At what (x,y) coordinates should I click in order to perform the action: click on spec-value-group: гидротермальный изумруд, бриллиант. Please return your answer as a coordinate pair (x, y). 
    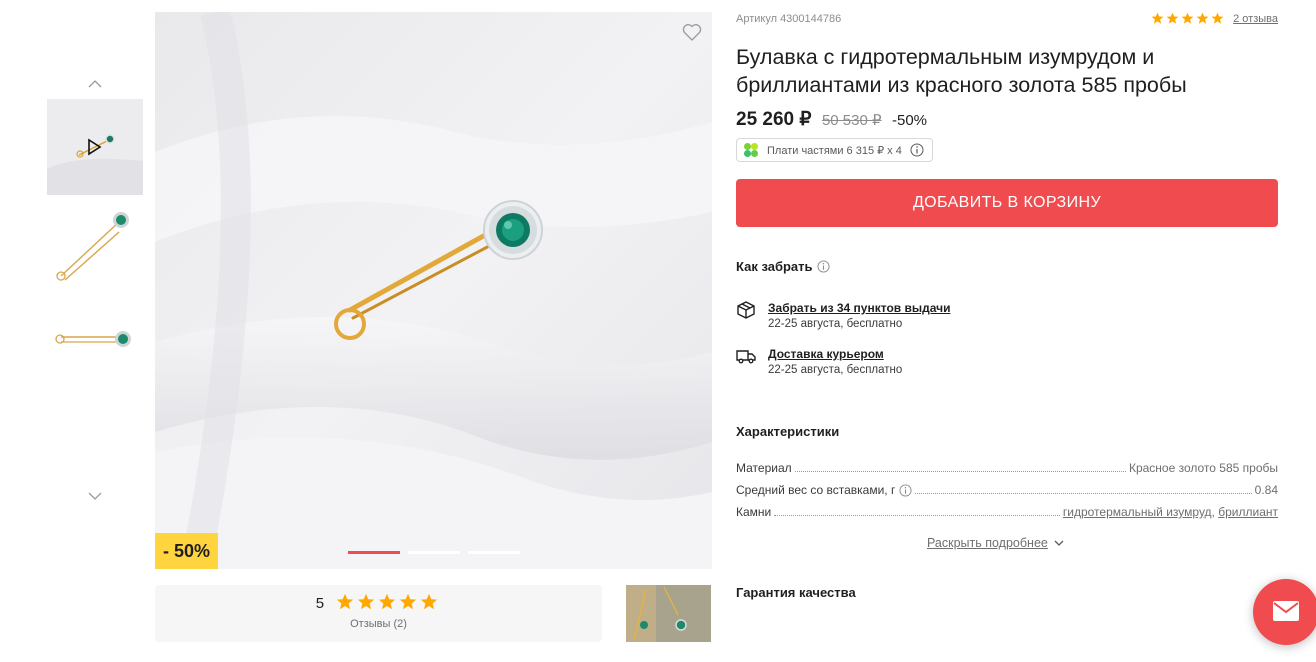
    Looking at the image, I should click on (1170, 512).